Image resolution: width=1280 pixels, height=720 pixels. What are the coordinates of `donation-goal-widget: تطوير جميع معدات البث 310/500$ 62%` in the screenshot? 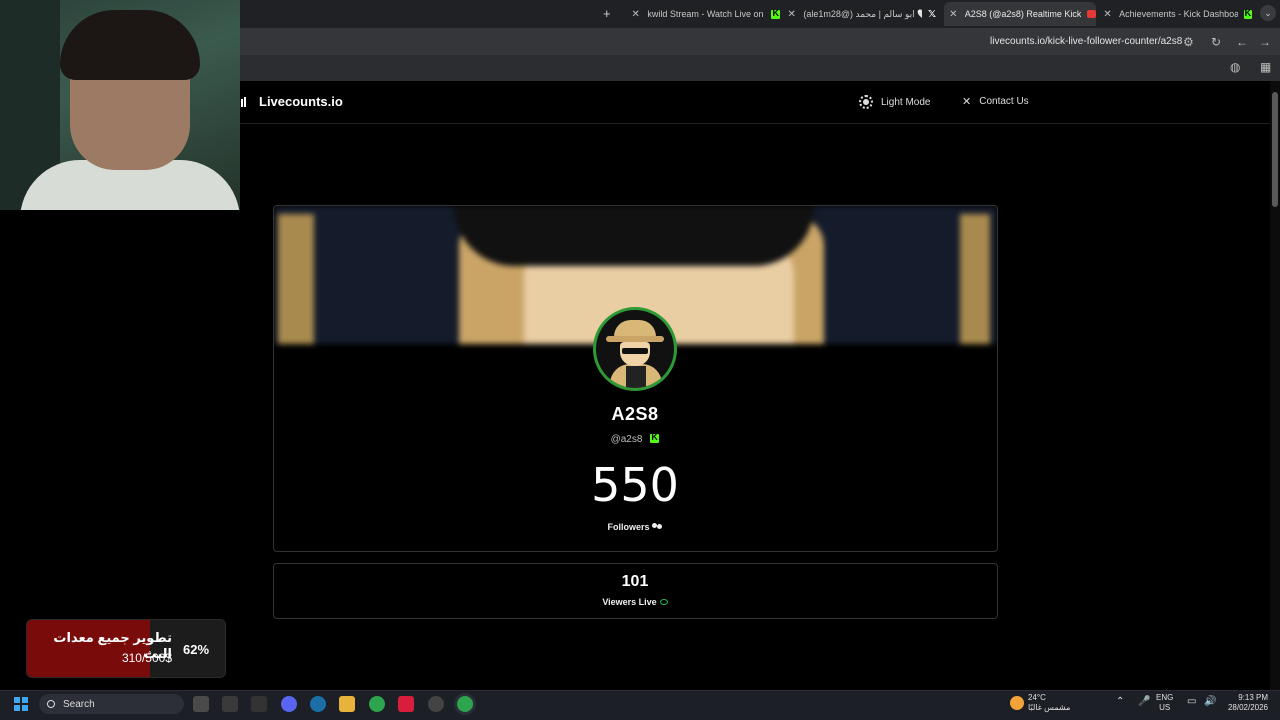 It's located at (126, 648).